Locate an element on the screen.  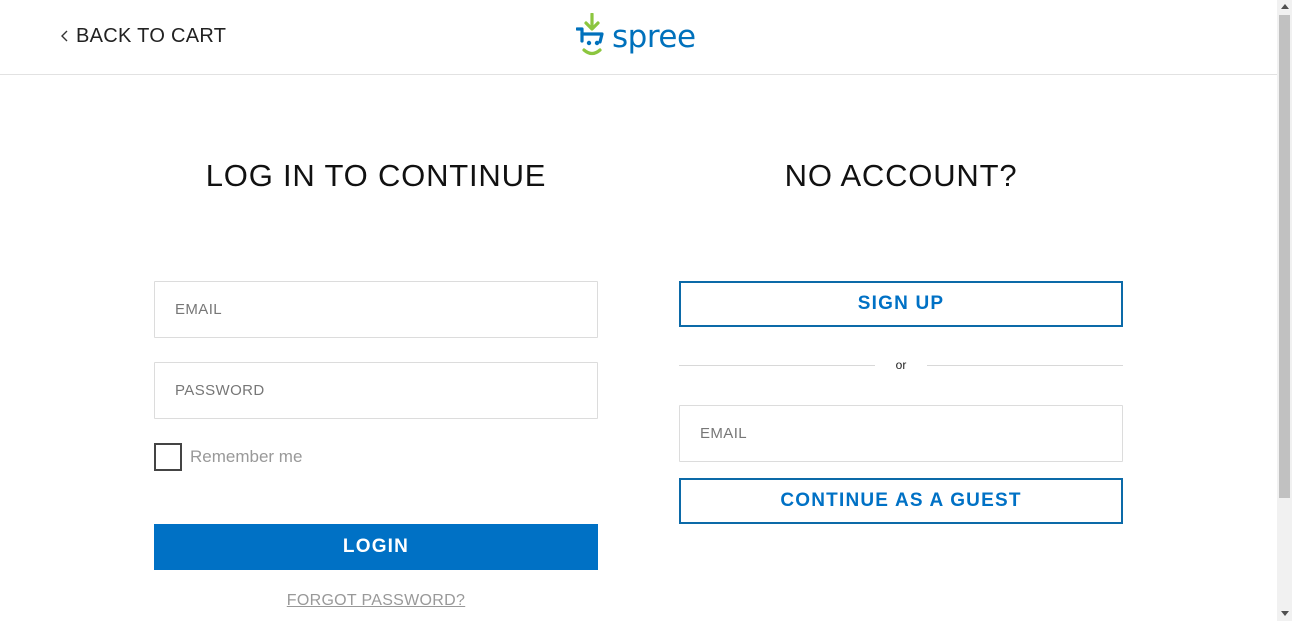
scrollbar-thumb is located at coordinates (1284, 256).